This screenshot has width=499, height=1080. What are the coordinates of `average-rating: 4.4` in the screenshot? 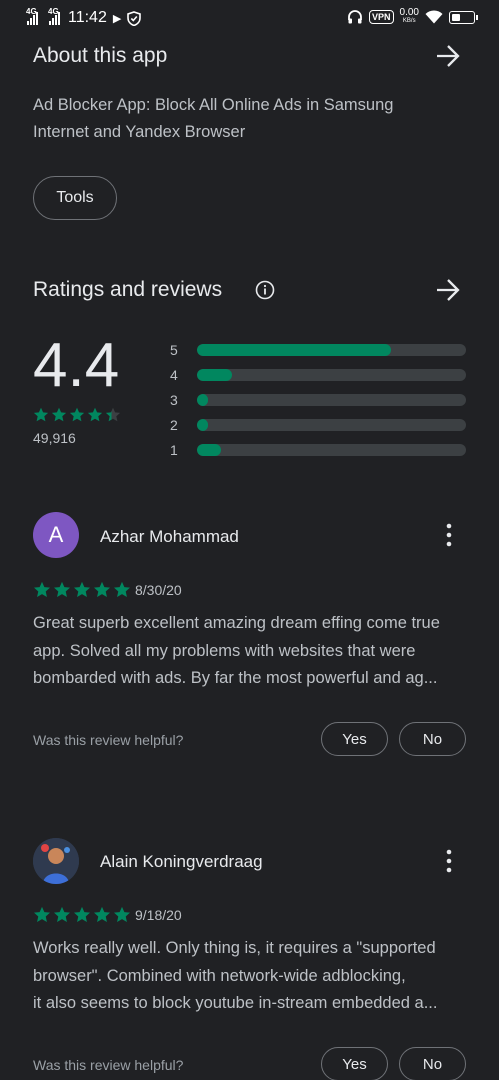 It's located at (76, 365).